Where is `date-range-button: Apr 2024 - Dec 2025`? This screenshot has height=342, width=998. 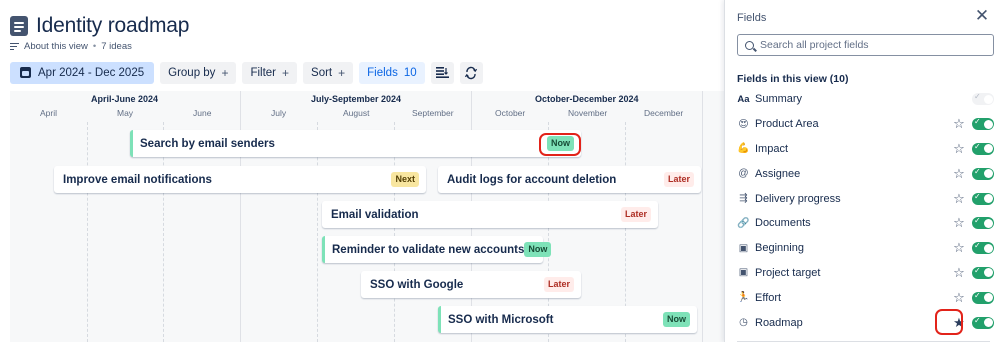
date-range-button: Apr 2024 - Dec 2025 is located at coordinates (82, 72).